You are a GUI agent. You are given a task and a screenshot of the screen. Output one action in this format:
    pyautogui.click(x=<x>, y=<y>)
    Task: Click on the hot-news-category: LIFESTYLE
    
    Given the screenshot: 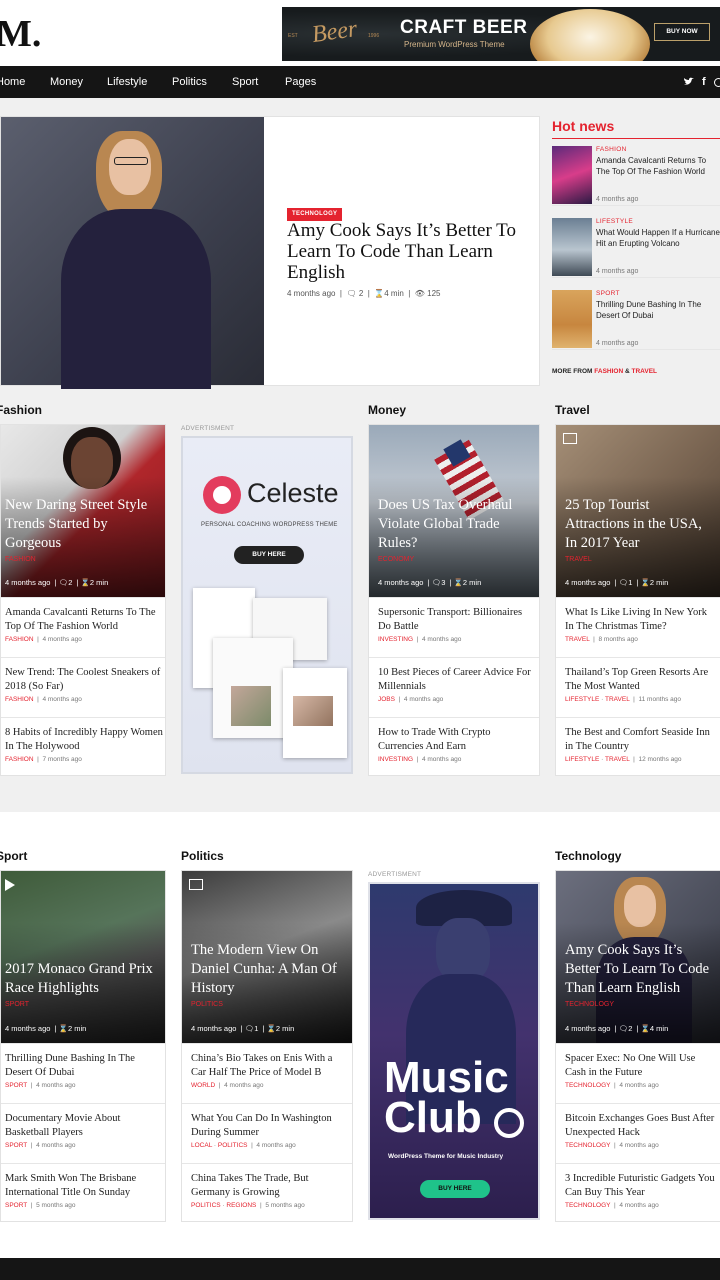 What is the action you would take?
    pyautogui.click(x=658, y=221)
    